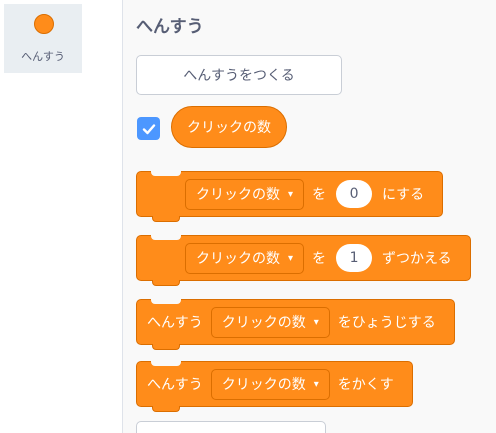 The width and height of the screenshot is (496, 433). Describe the element at coordinates (354, 258) in the screenshot. I see `value-input: 1` at that location.